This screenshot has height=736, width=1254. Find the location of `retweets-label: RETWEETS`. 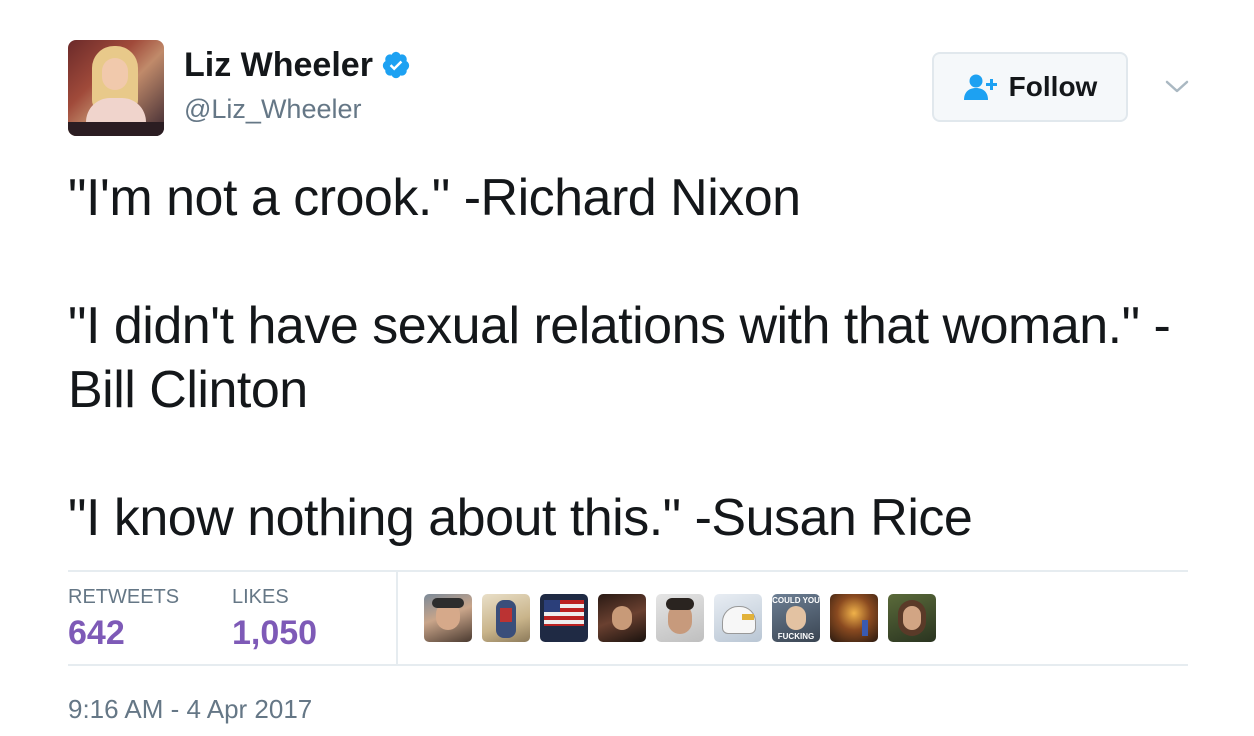

retweets-label: RETWEETS is located at coordinates (123, 597).